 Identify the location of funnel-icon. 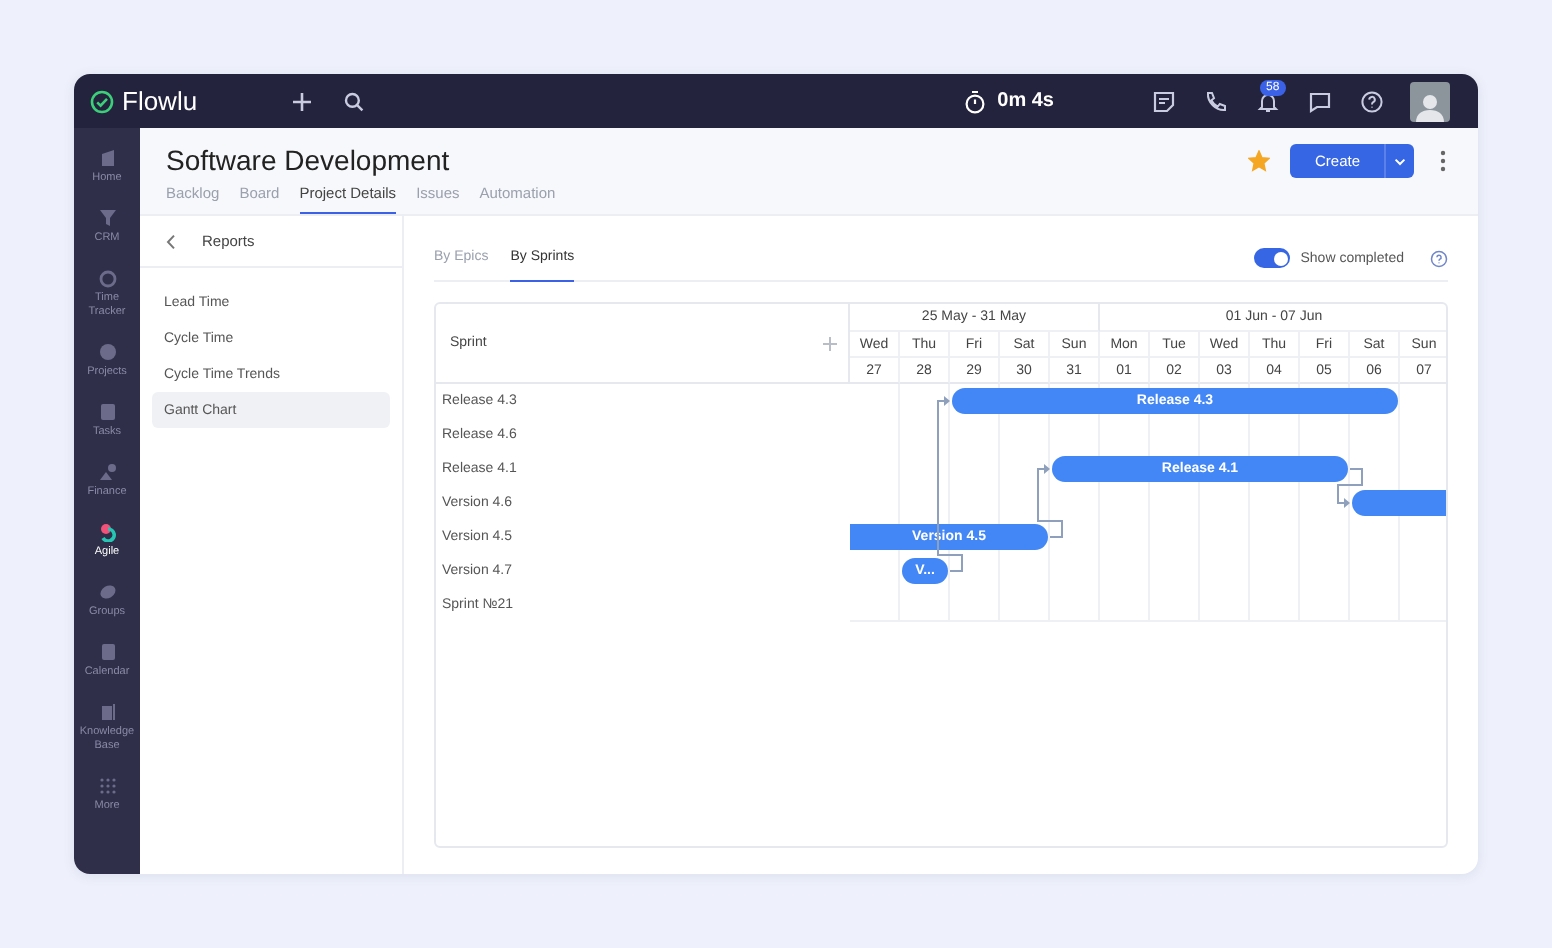
(107, 217).